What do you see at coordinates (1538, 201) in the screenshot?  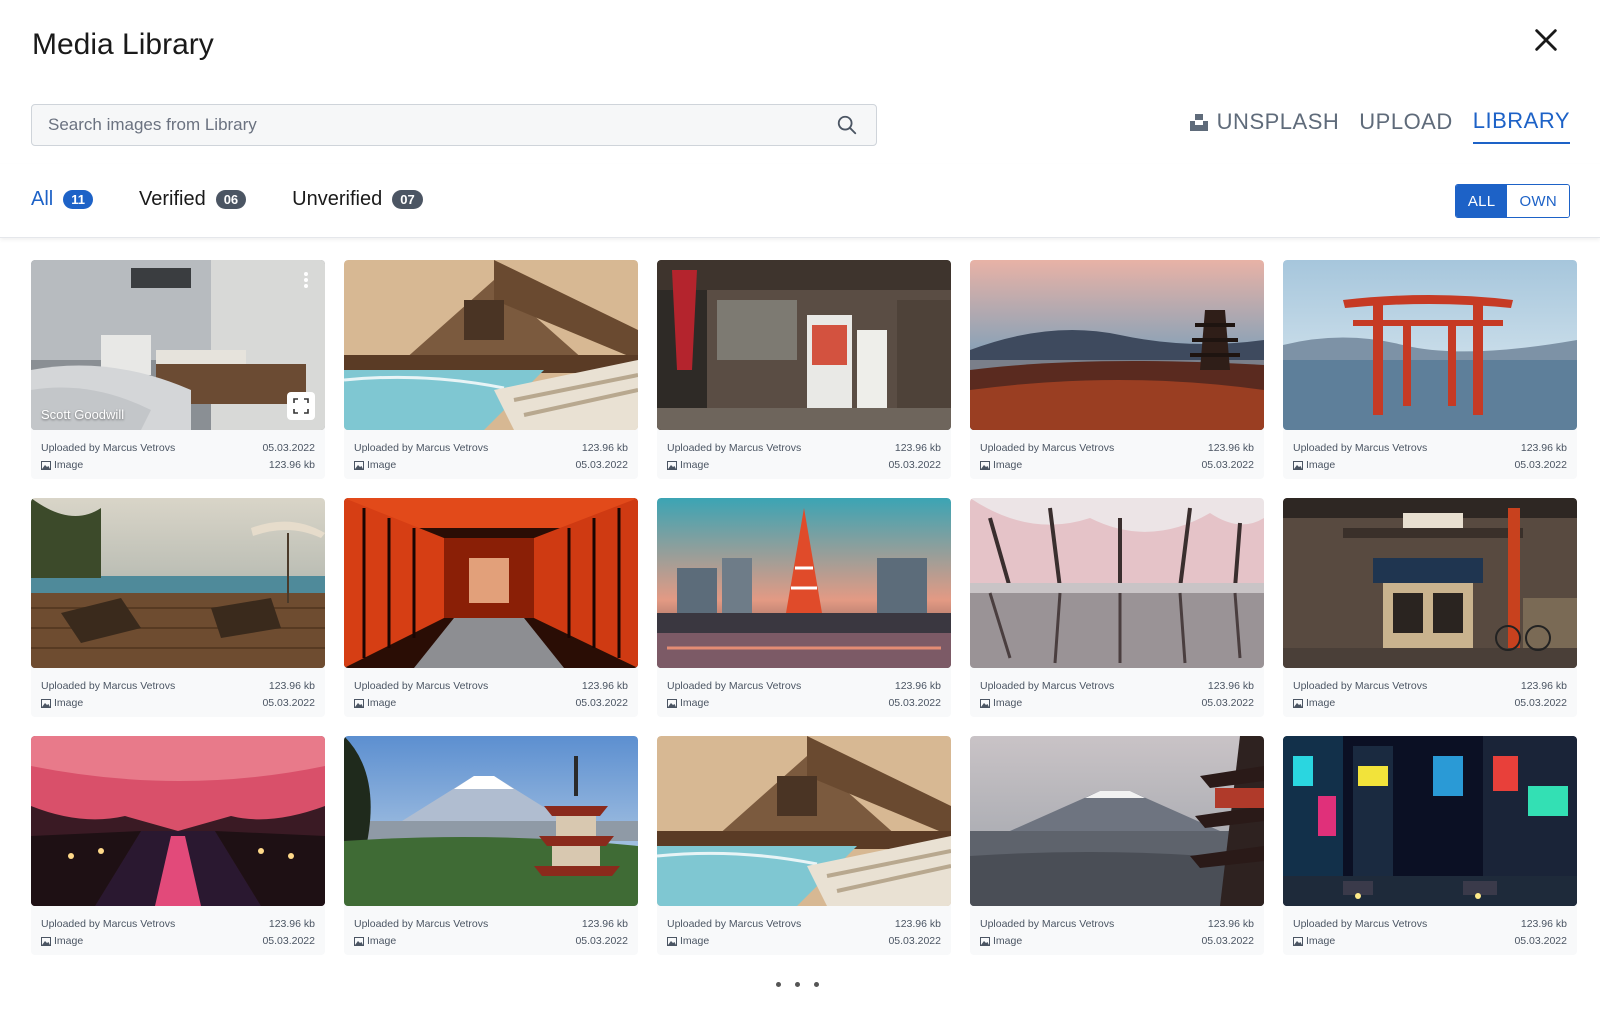 I see `ownership-own-button: OWN` at bounding box center [1538, 201].